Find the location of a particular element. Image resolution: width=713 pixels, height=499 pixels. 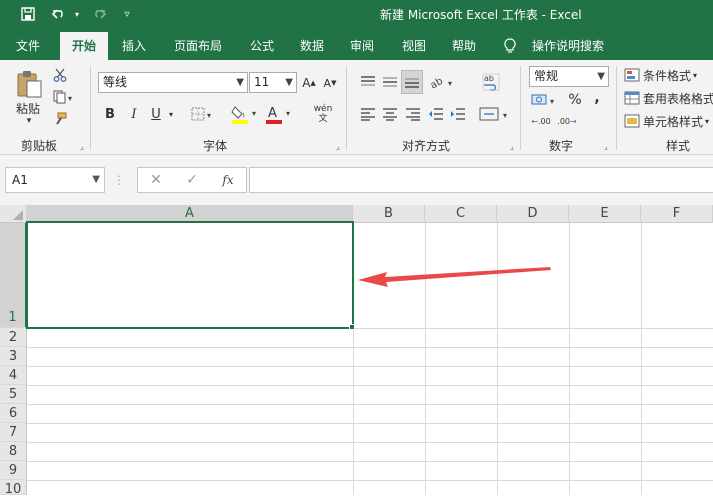

format-as-table-button: 套用表格格式 is located at coordinates (668, 98).